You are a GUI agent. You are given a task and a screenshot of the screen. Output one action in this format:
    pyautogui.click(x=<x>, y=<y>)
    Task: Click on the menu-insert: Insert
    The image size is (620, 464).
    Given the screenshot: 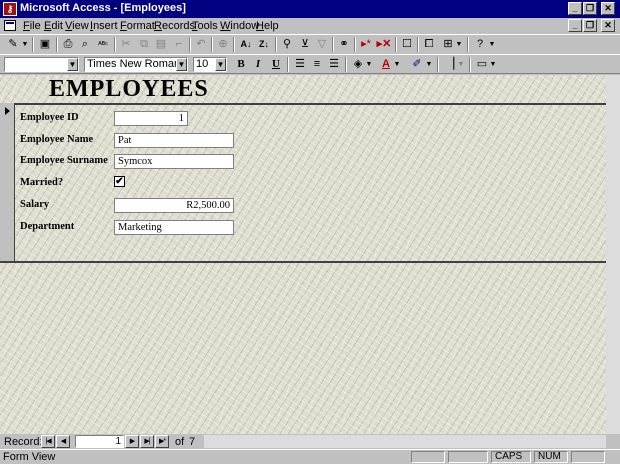 What is the action you would take?
    pyautogui.click(x=104, y=26)
    